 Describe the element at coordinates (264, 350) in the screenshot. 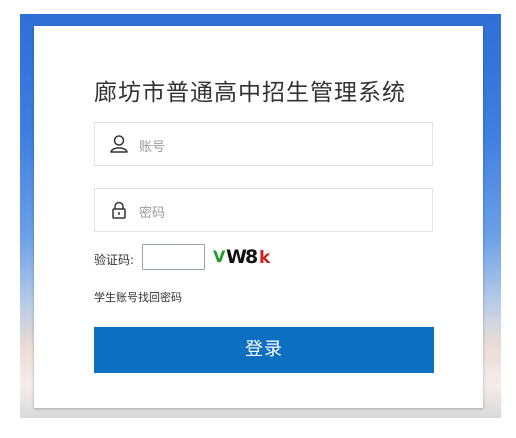

I see `login-button: 登录` at that location.